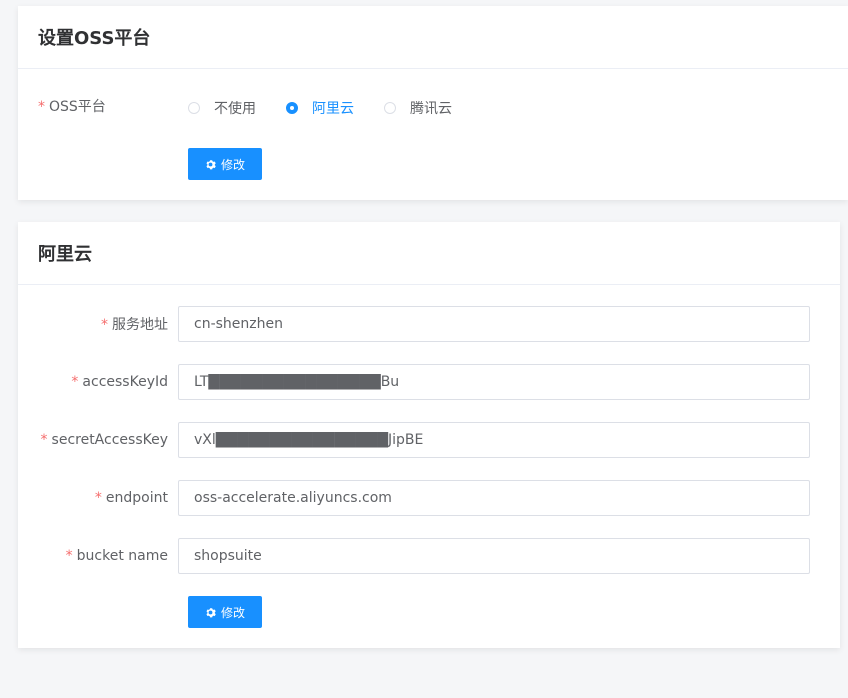 The image size is (848, 698). What do you see at coordinates (94, 38) in the screenshot?
I see `card-title: 设置OSS平台` at bounding box center [94, 38].